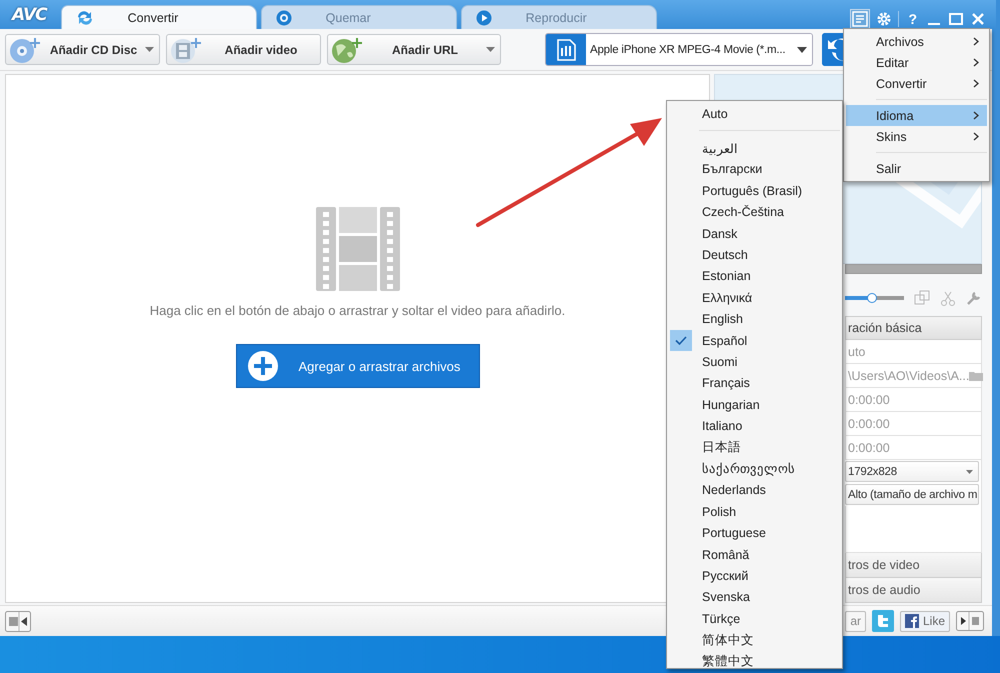 The image size is (1000, 673). What do you see at coordinates (158, 17) in the screenshot?
I see `tab: Convertir` at bounding box center [158, 17].